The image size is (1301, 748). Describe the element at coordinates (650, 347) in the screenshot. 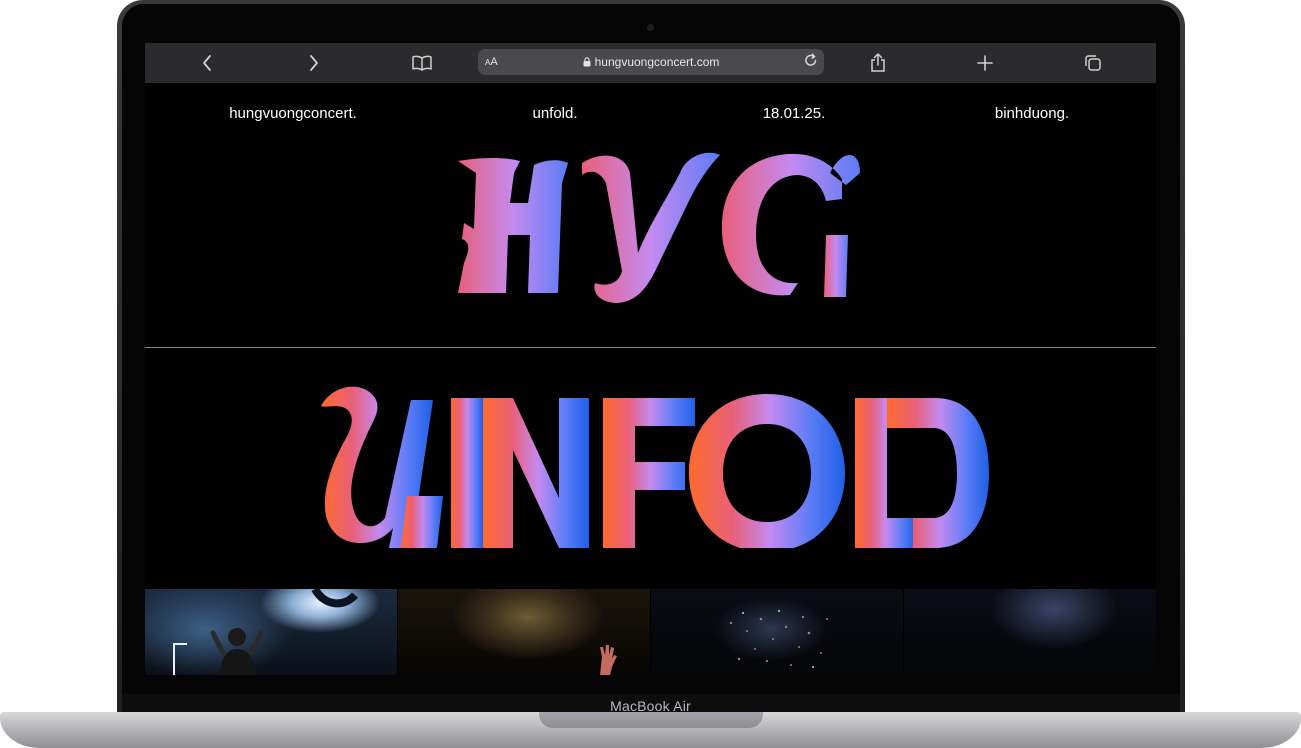

I see `section-divider` at that location.